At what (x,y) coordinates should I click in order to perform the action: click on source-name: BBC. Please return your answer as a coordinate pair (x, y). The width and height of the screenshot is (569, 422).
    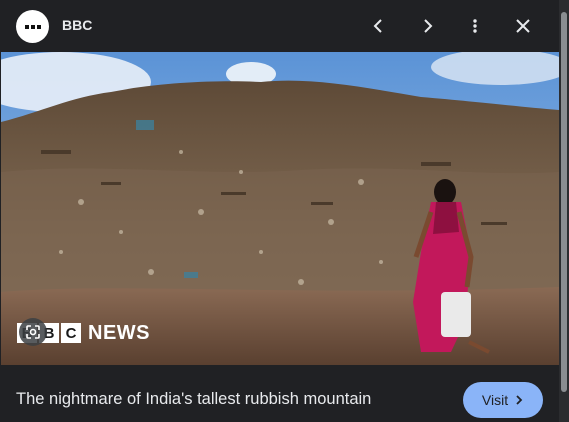
    Looking at the image, I should click on (77, 25).